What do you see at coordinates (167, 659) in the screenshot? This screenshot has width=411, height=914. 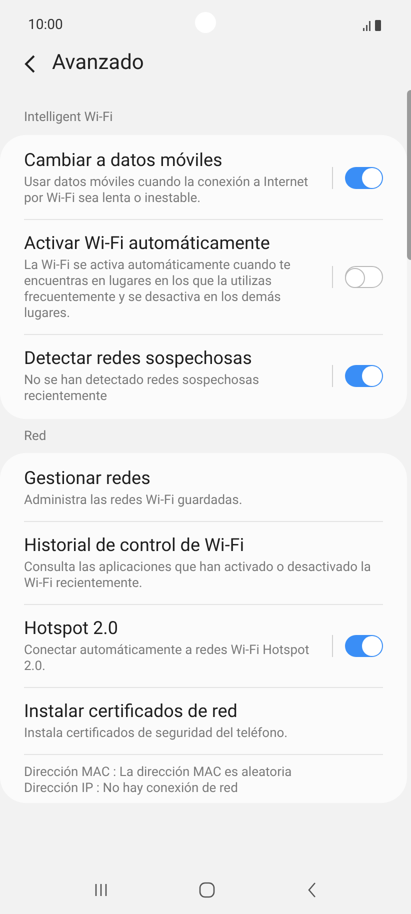 I see `setting-description: Conectar automáticamente a redes Wi-Fi Hotspot 2.0.` at bounding box center [167, 659].